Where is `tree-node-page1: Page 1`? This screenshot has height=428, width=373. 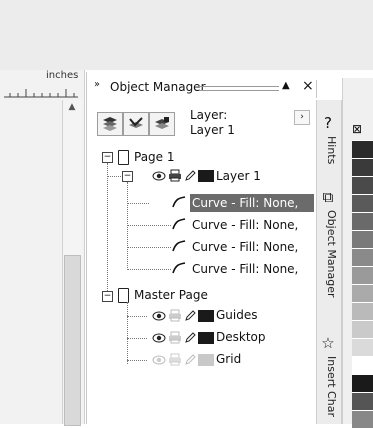 tree-node-page1: Page 1 is located at coordinates (154, 157).